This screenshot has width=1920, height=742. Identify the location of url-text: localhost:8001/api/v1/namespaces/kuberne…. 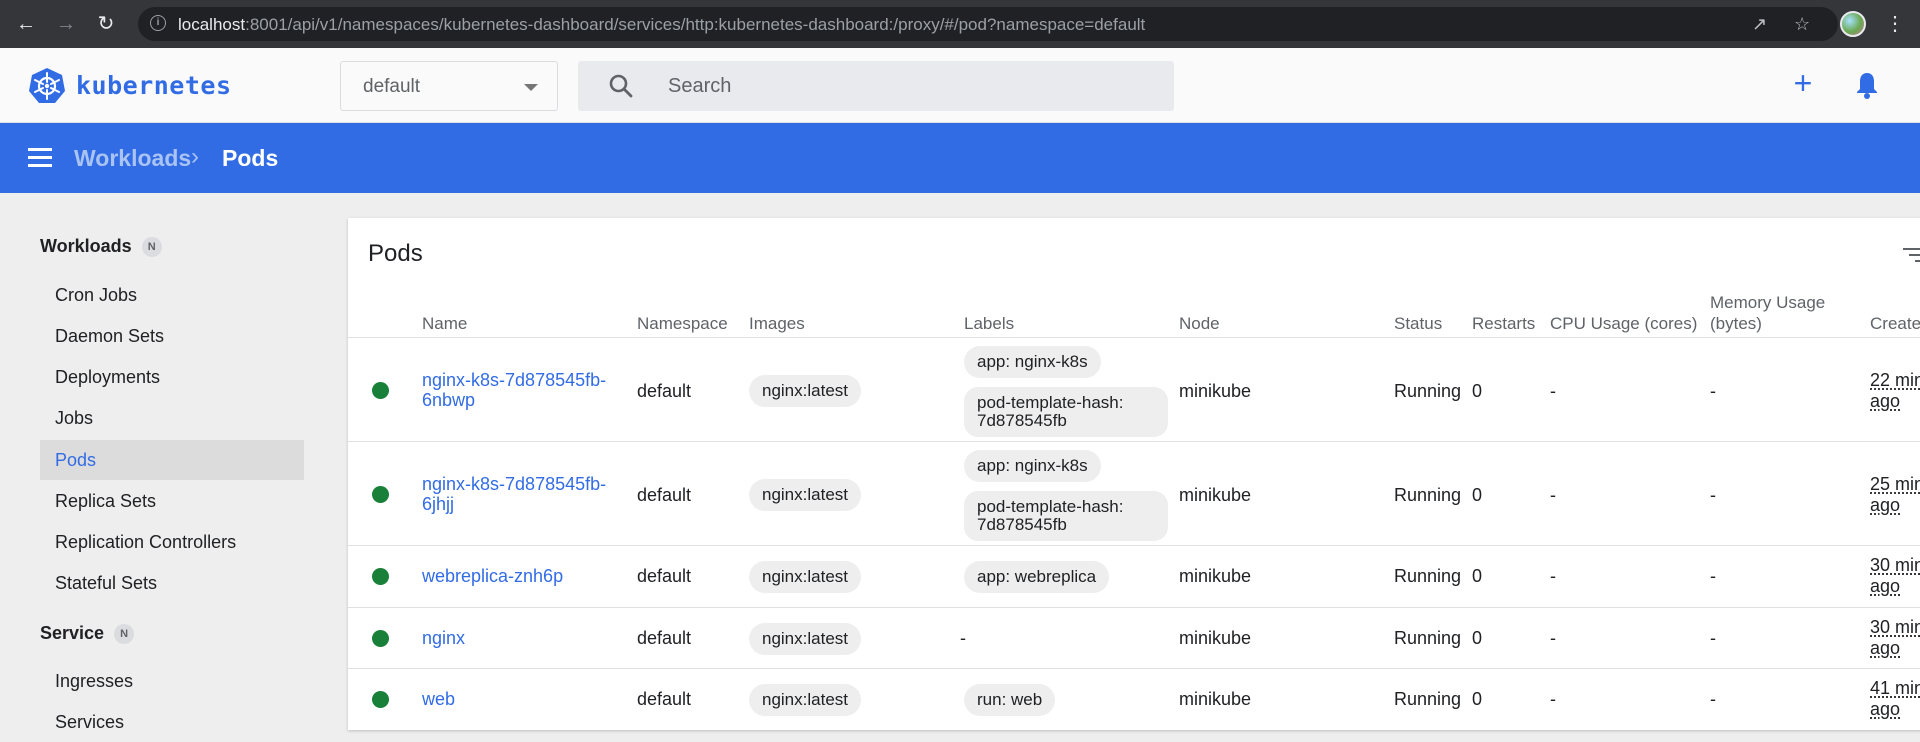
(661, 25).